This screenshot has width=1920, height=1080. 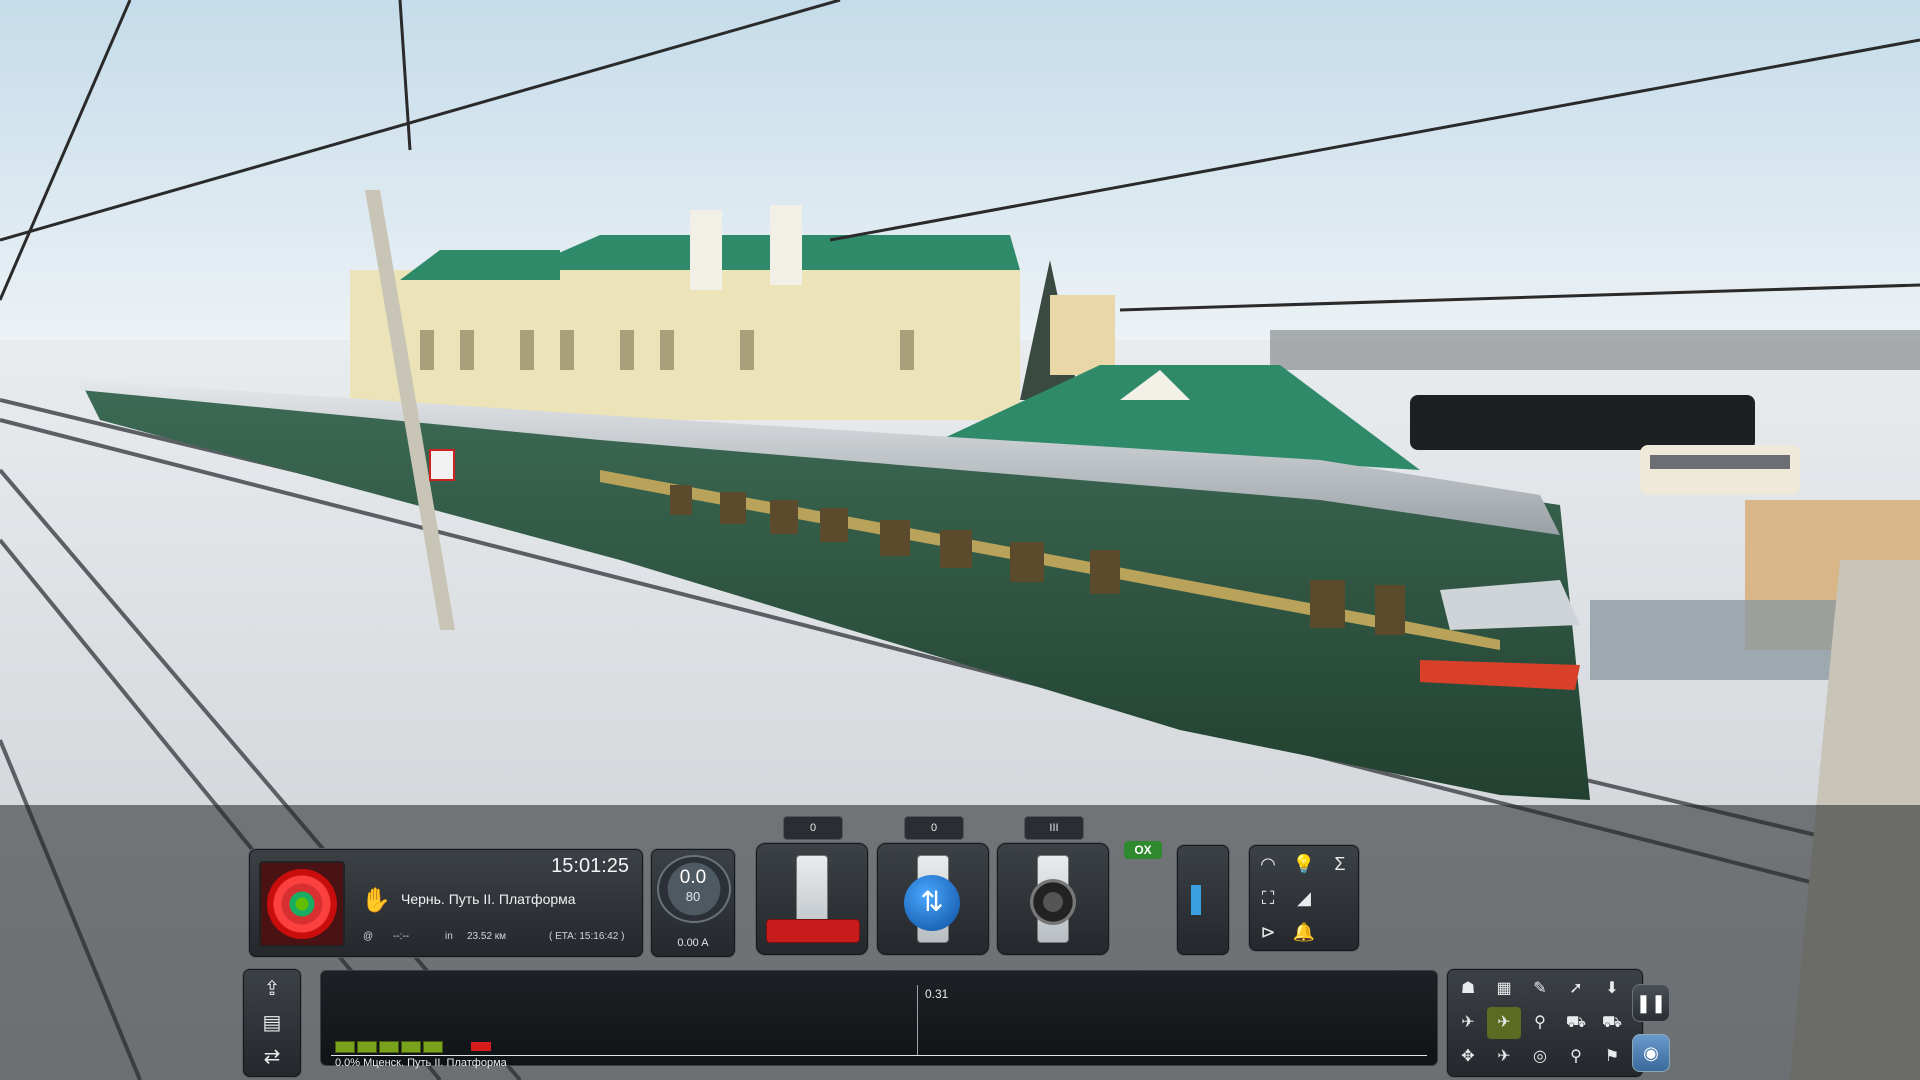 What do you see at coordinates (1576, 1023) in the screenshot?
I see `car-camera-icon: ⛟` at bounding box center [1576, 1023].